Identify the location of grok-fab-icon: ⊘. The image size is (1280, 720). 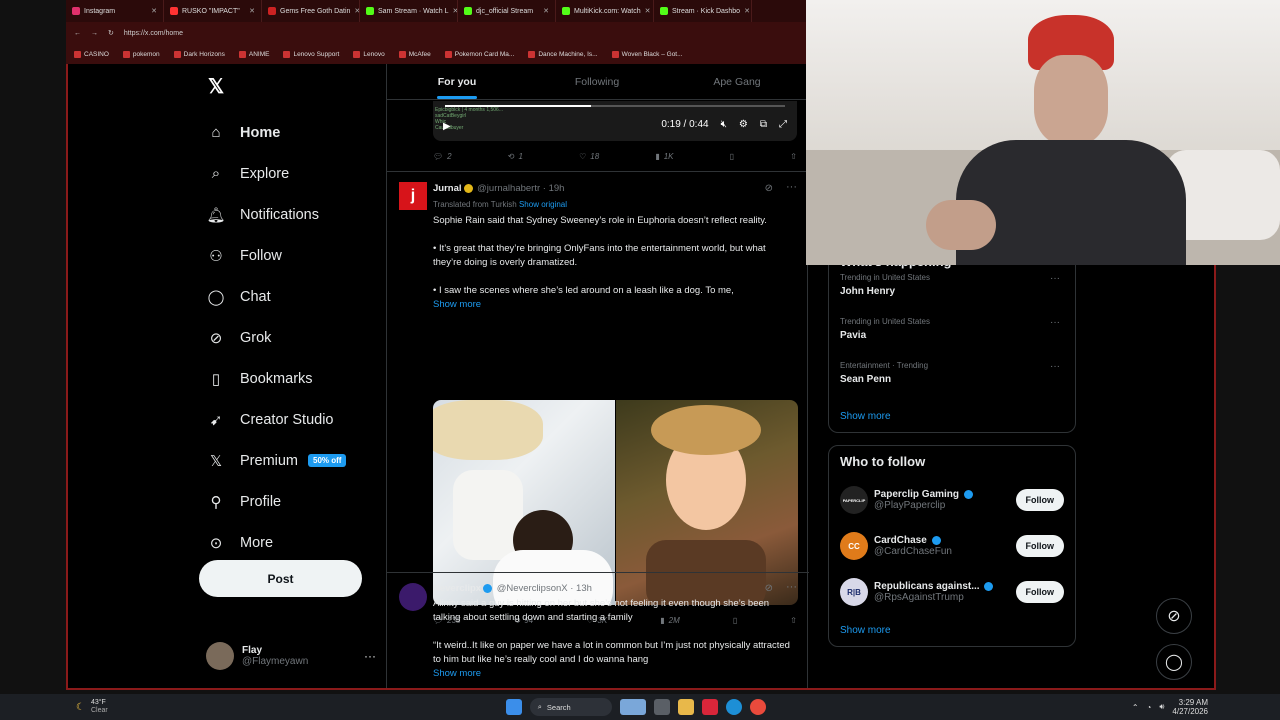
(1174, 616).